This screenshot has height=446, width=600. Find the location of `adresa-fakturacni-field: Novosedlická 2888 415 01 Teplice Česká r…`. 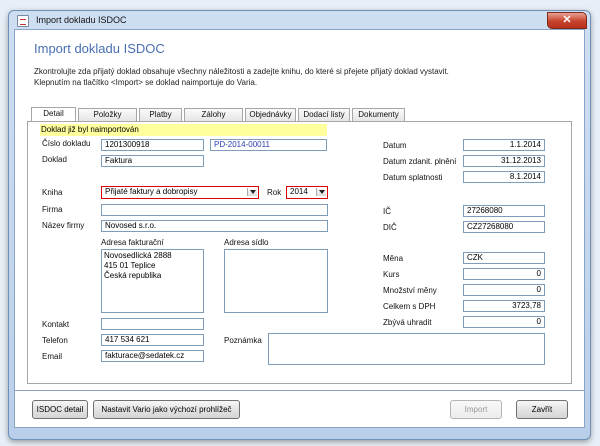

adresa-fakturacni-field: Novosedlická 2888 415 01 Teplice Česká r… is located at coordinates (152, 281).